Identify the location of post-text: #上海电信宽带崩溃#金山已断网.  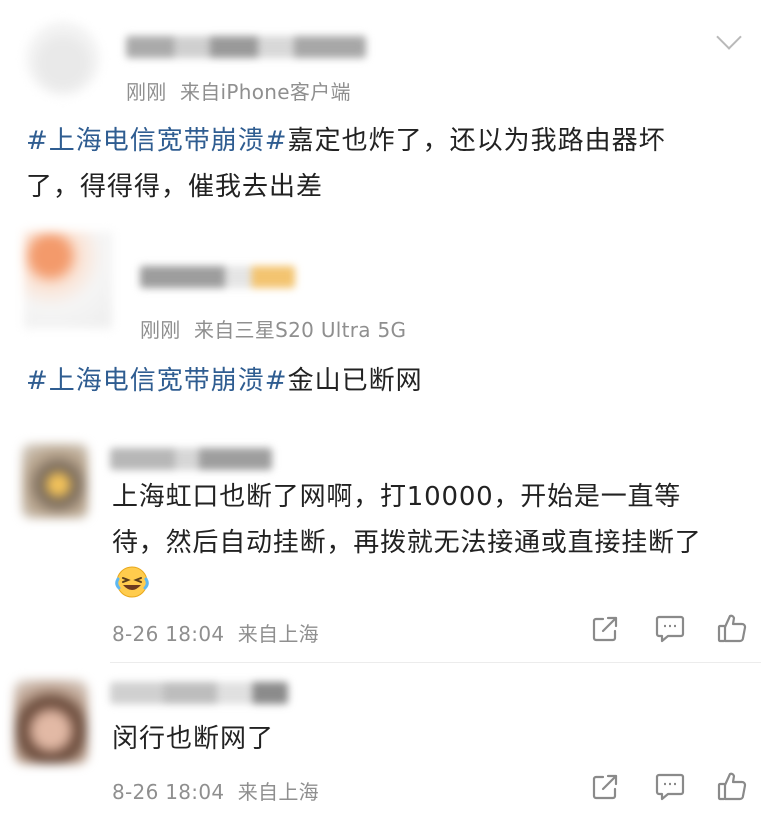
(386, 381).